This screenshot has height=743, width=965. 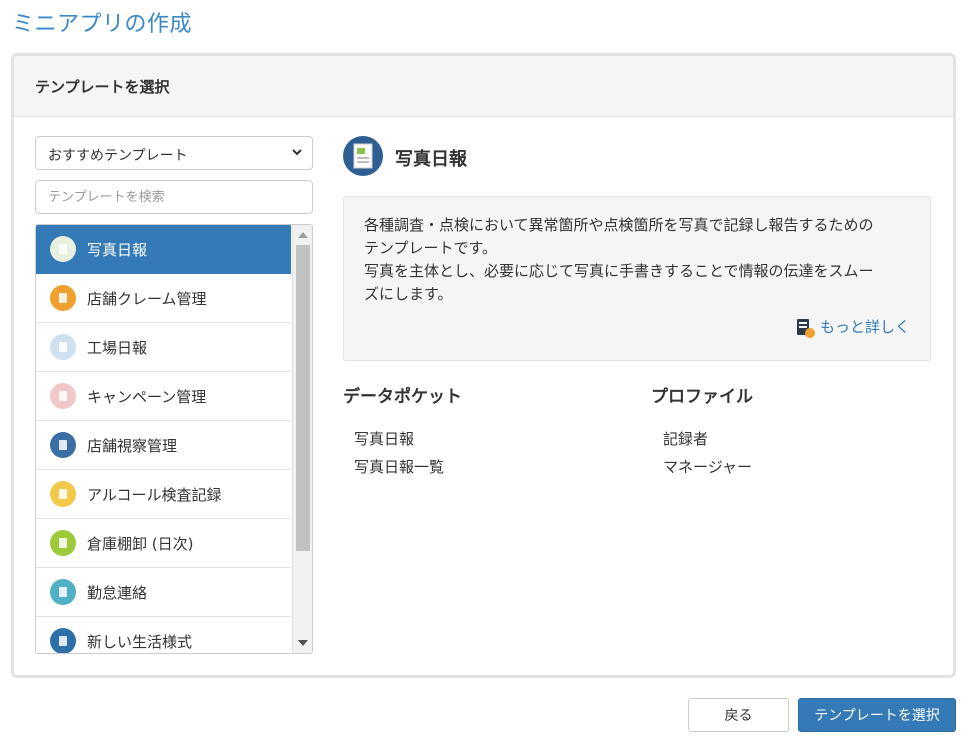 I want to click on description-line: 写真を主体とし、必要に応じて写真に手書きすることで情報の伝達をスムー, so click(x=619, y=271).